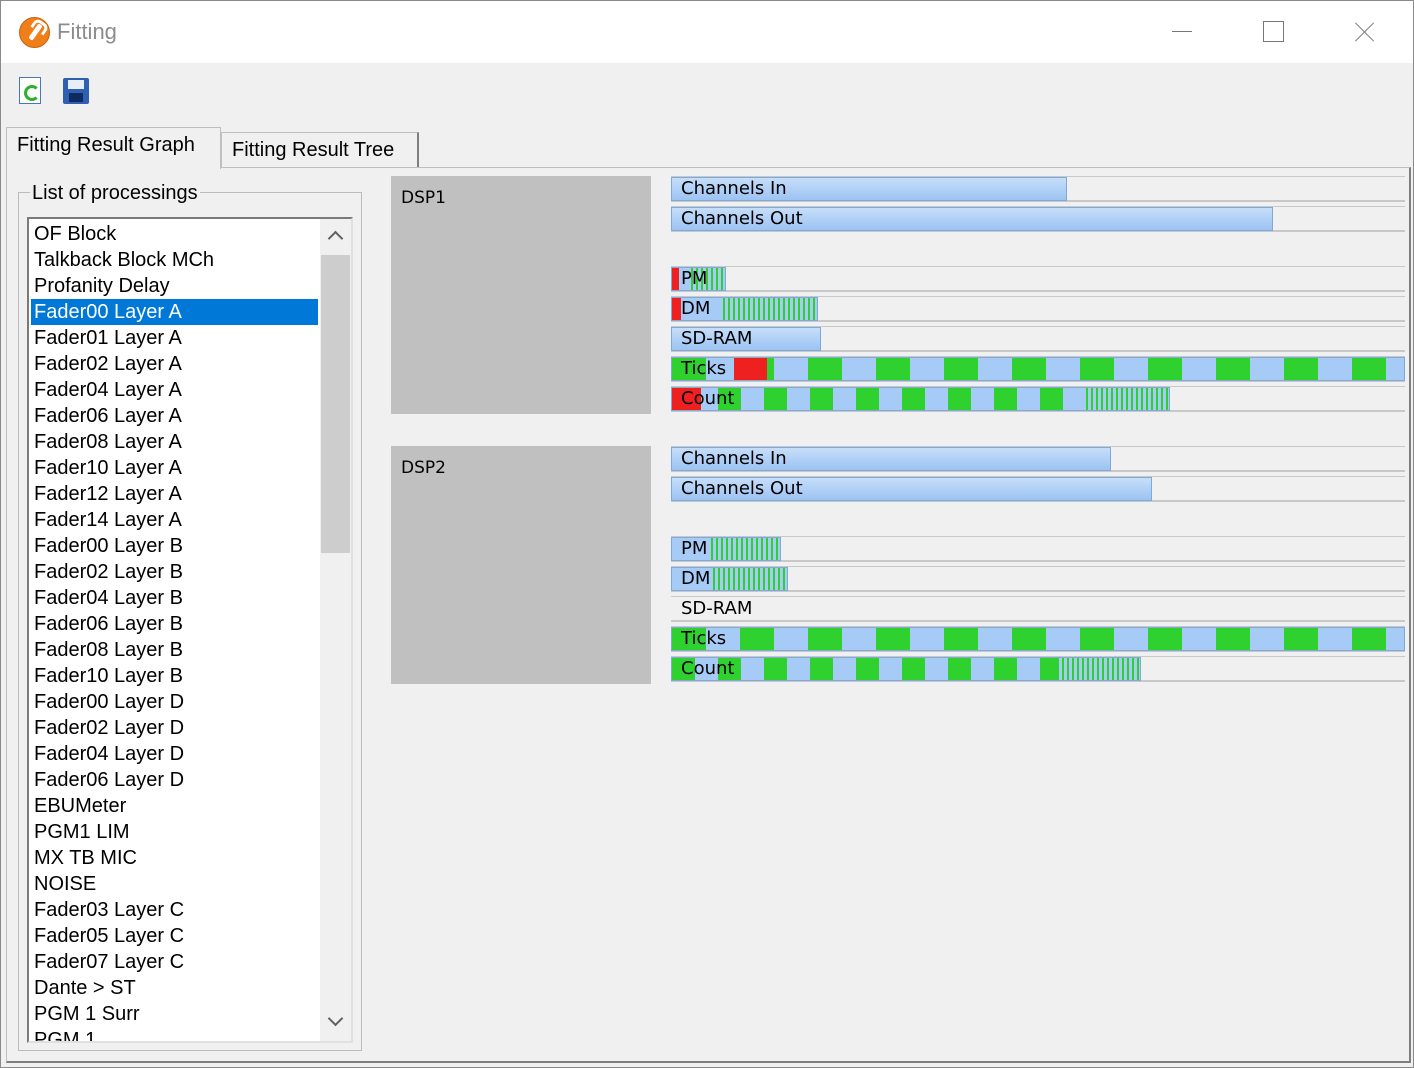 This screenshot has width=1414, height=1068. I want to click on list-item: Fader10 Layer A, so click(174, 468).